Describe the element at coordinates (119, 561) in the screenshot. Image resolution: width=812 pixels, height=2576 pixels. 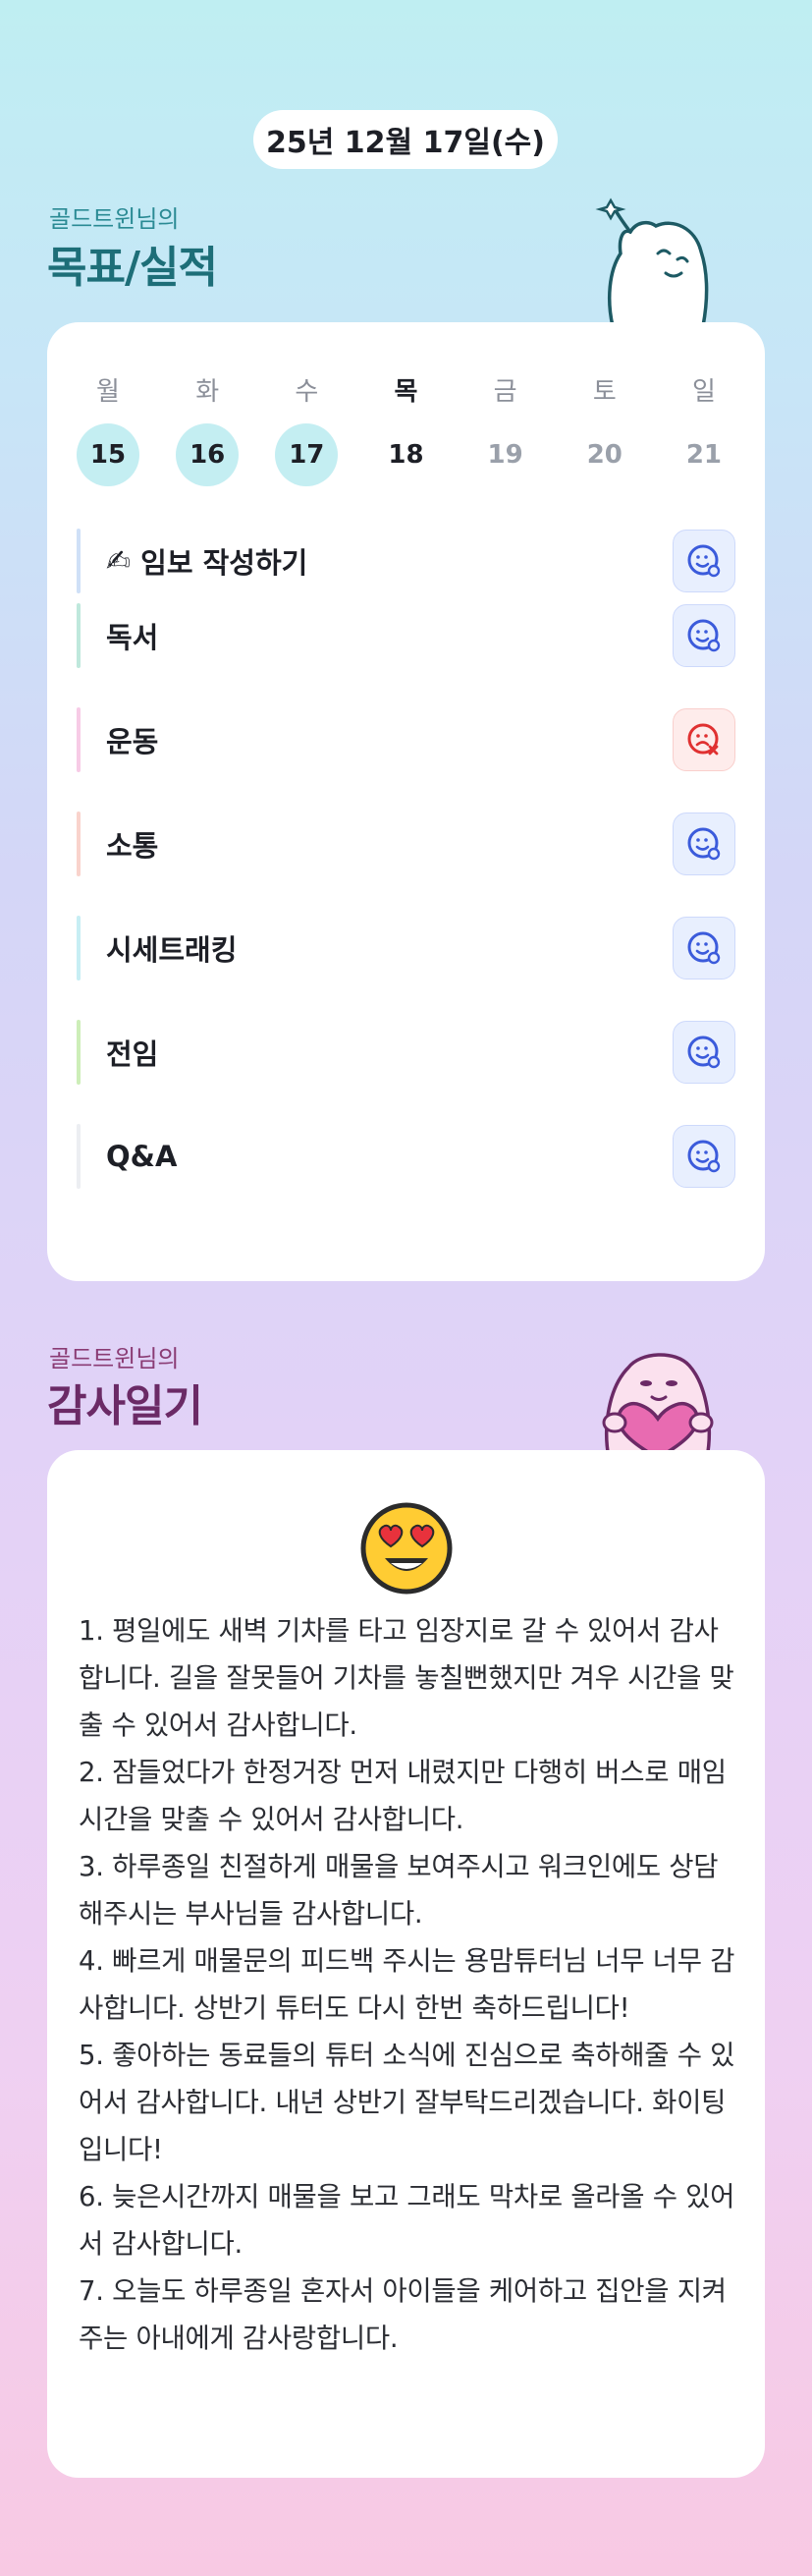
I see `pencil-icon: ✍` at that location.